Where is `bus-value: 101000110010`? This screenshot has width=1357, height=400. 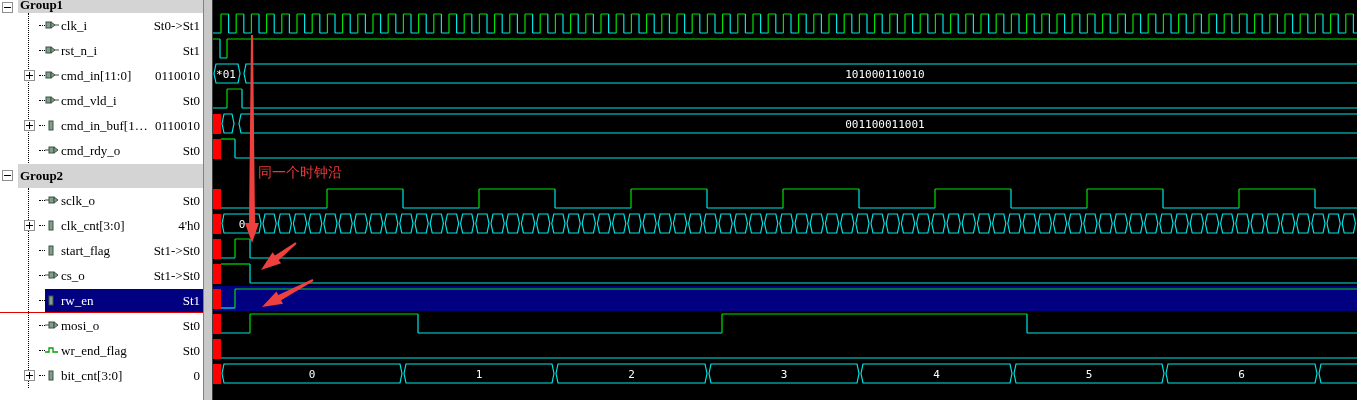
bus-value: 101000110010 is located at coordinates (885, 74).